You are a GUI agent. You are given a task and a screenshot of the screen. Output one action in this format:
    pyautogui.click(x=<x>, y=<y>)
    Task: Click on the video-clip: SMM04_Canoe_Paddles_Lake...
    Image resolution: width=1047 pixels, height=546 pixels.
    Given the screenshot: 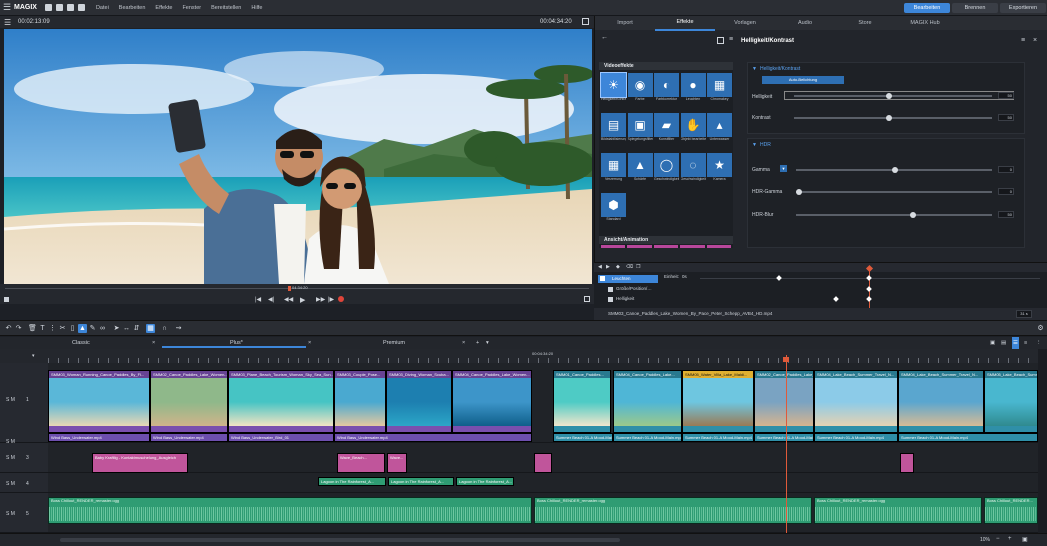 What is the action you would take?
    pyautogui.click(x=647, y=401)
    